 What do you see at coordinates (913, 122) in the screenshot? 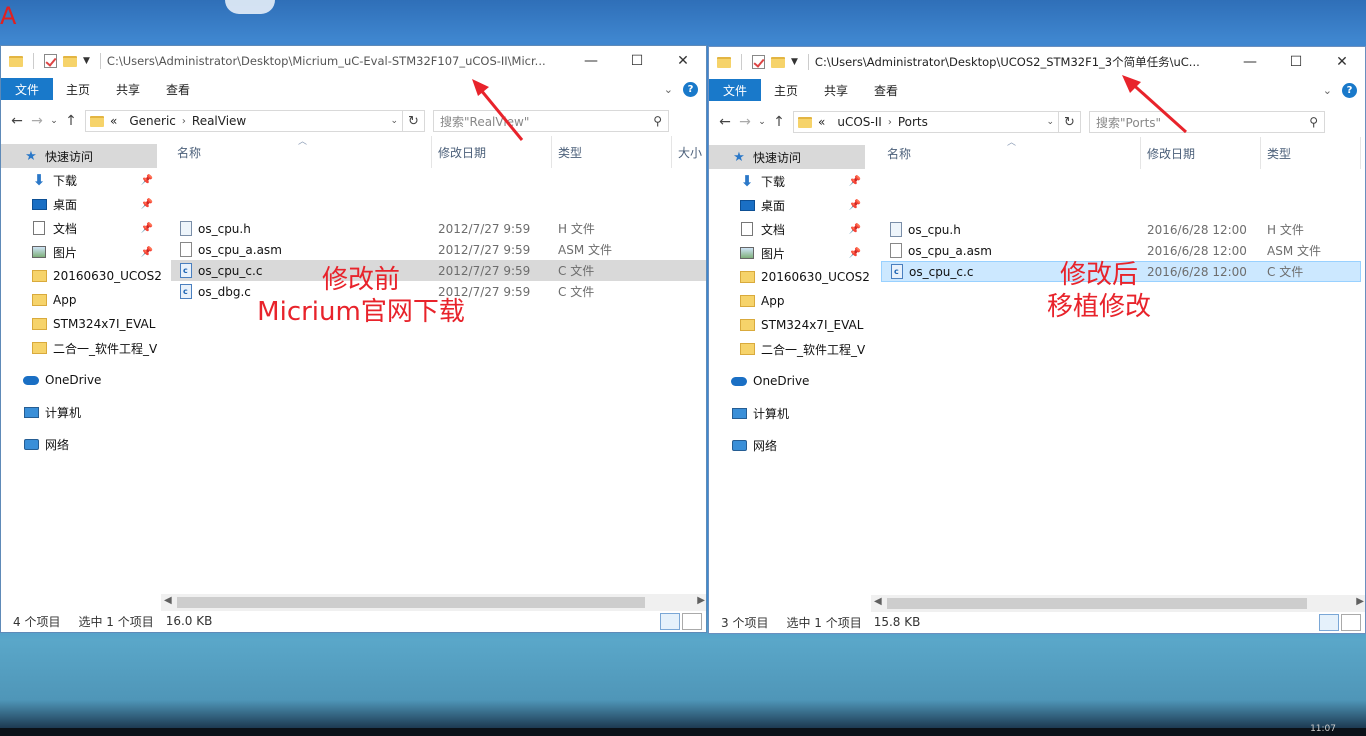
I see `breadcrumb-item: Ports` at bounding box center [913, 122].